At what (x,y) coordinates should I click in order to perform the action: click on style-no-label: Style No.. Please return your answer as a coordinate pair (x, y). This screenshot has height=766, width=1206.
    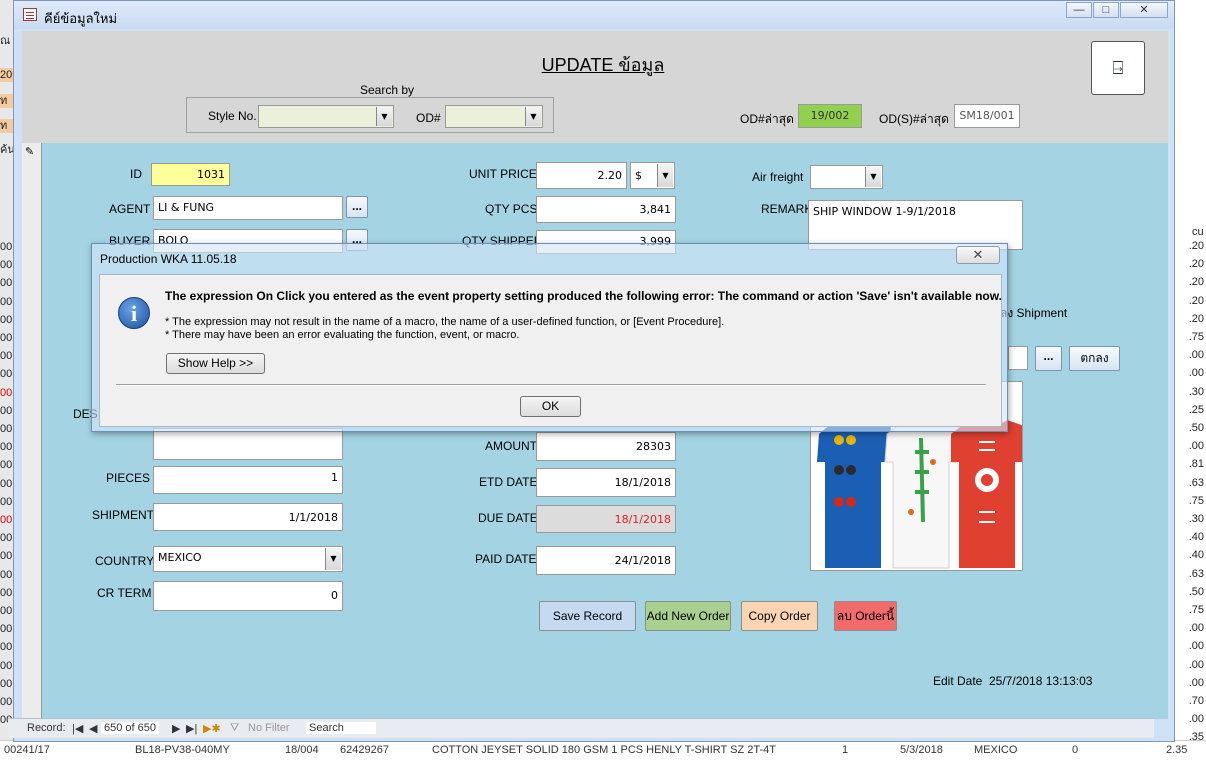
    Looking at the image, I should click on (232, 116).